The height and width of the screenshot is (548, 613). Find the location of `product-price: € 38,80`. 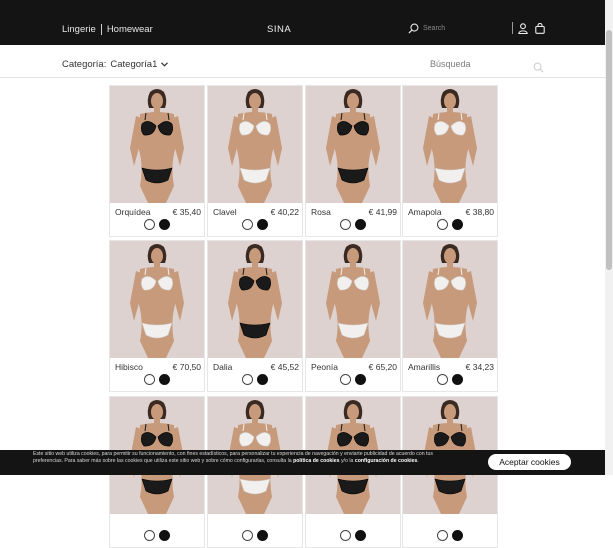

product-price: € 38,80 is located at coordinates (479, 212).